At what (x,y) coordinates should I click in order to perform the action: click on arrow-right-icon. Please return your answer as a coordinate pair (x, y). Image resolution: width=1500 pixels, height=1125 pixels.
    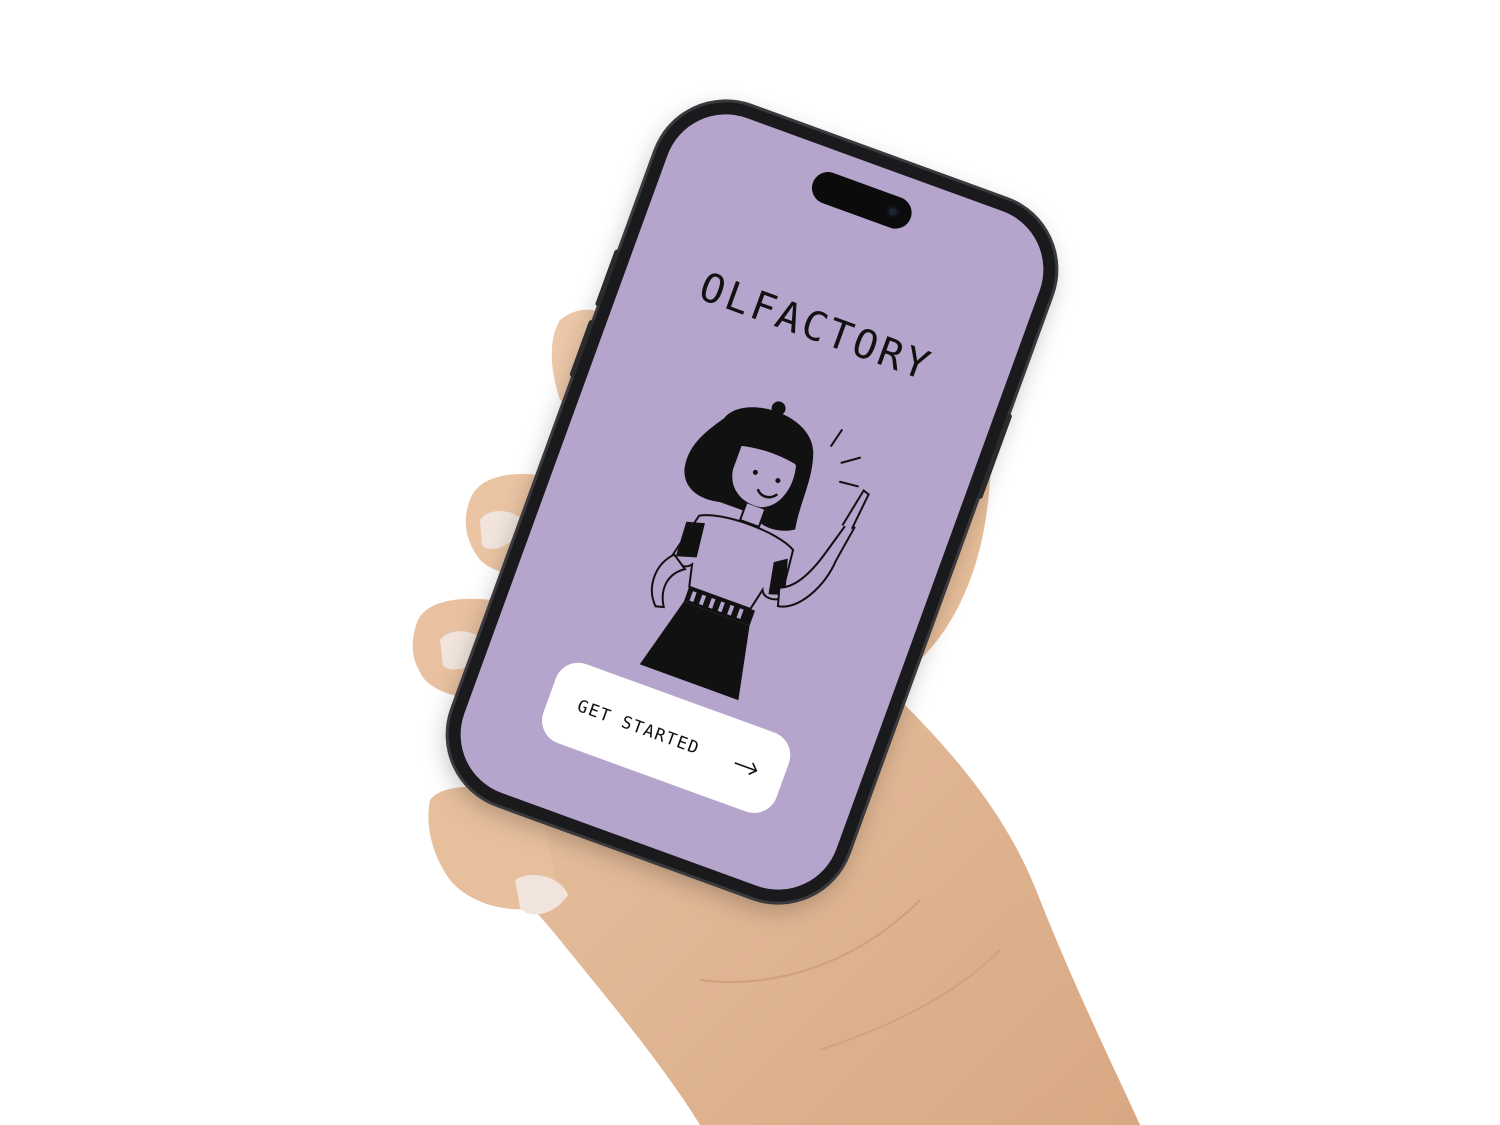
    Looking at the image, I should click on (746, 769).